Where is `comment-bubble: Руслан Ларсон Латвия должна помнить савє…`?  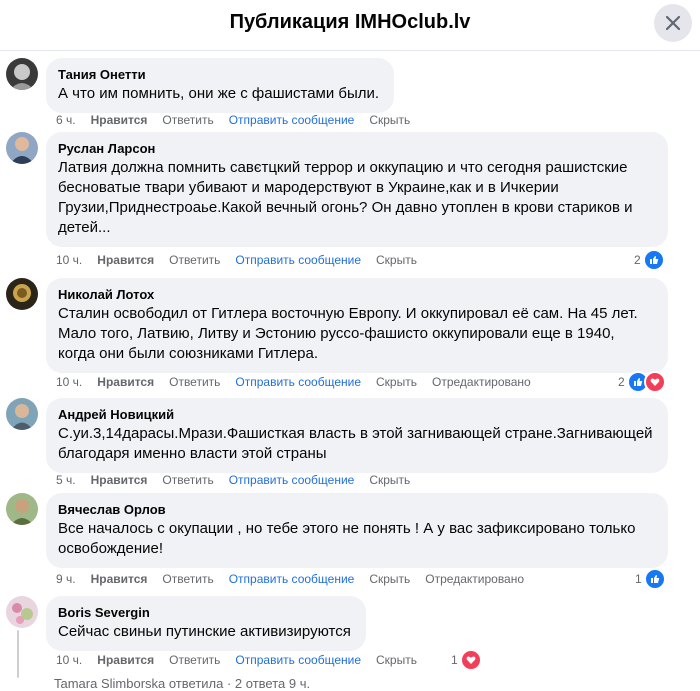 comment-bubble: Руслан Ларсон Латвия должна помнить савє… is located at coordinates (357, 189).